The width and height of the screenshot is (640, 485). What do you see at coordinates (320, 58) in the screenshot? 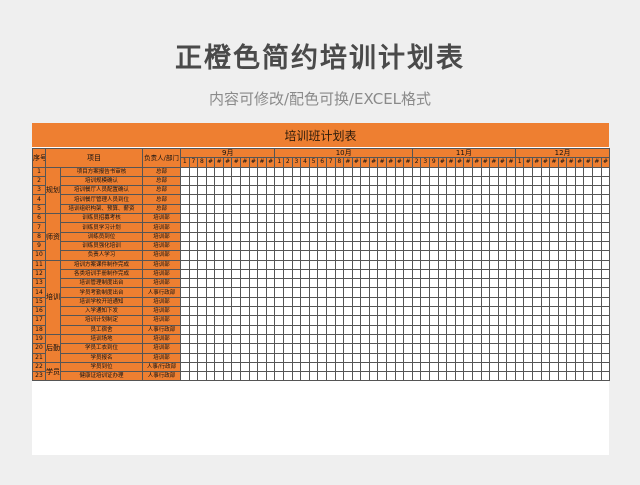
I see `page-title: 正橙色简约培训计划表` at bounding box center [320, 58].